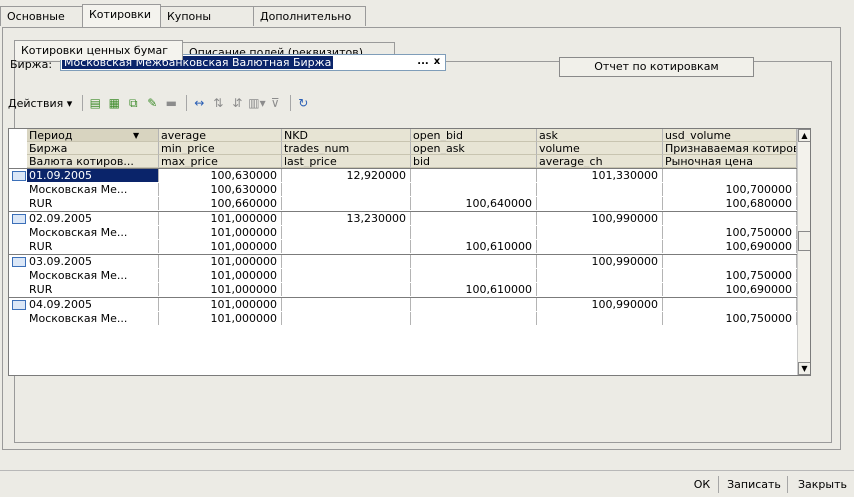  Describe the element at coordinates (220, 161) in the screenshot. I see `column-header-average: max_price` at that location.